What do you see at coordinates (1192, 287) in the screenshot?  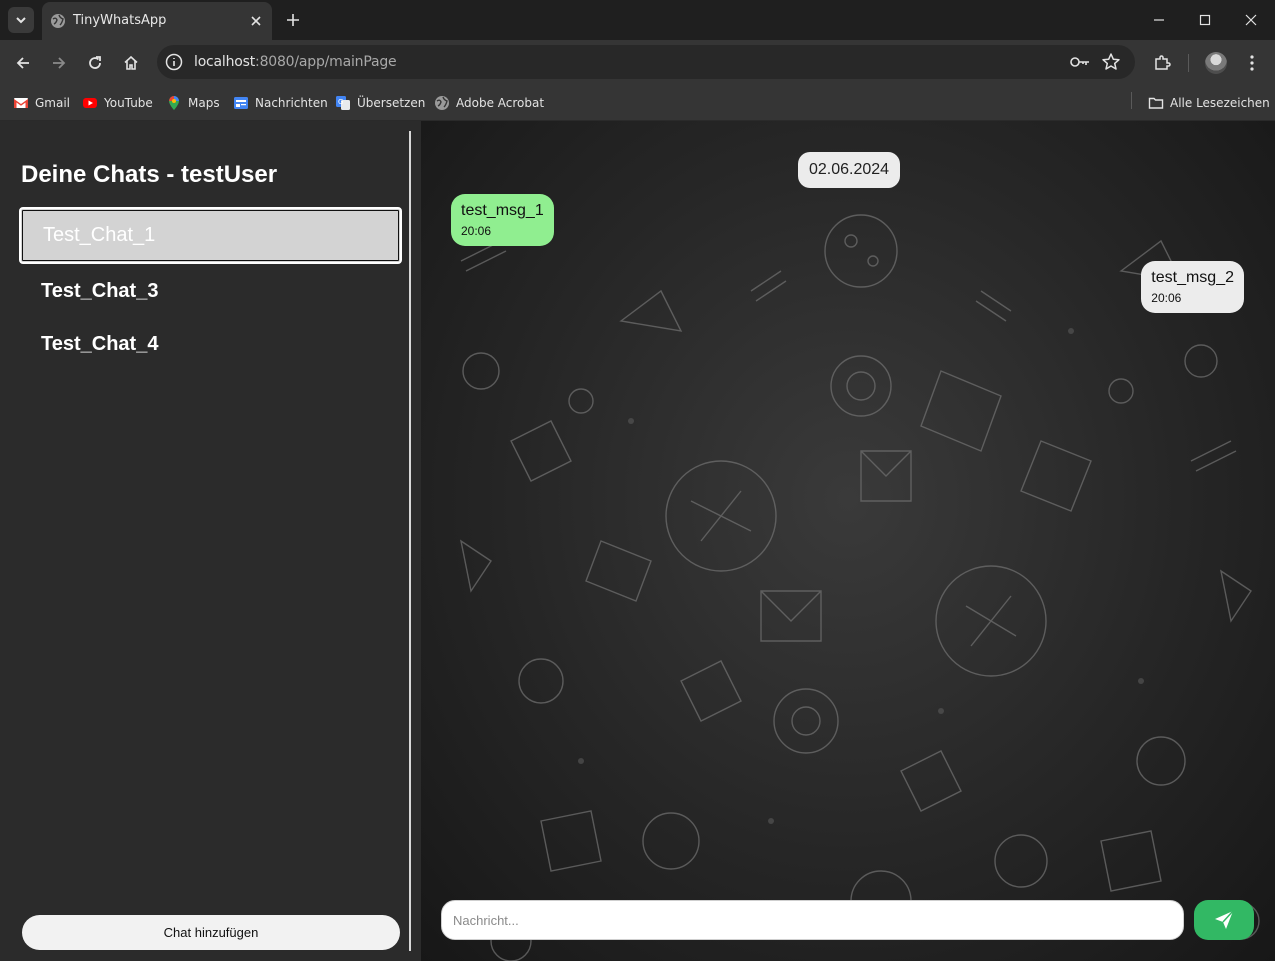 I see `message-bubble-outgoing: test_msg_2 20:06` at bounding box center [1192, 287].